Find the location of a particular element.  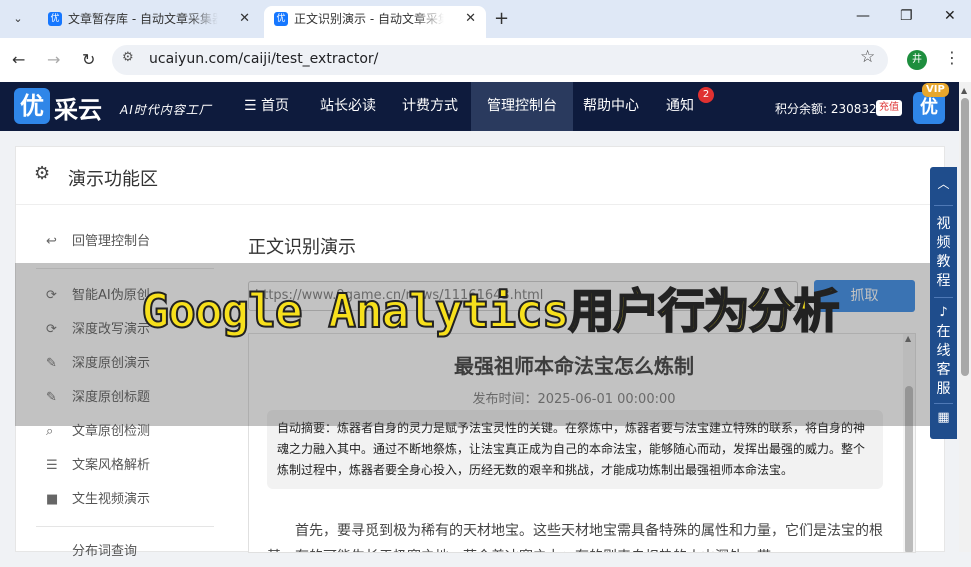

sidebar-item-text-to-video: ■ 文生视频演示 is located at coordinates (98, 500).